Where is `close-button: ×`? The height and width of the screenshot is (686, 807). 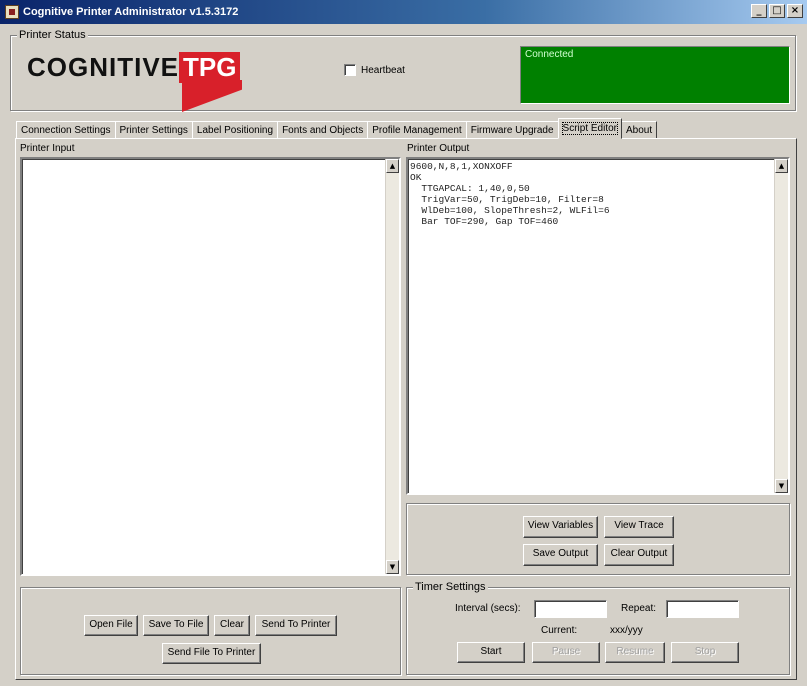
close-button: × is located at coordinates (795, 11).